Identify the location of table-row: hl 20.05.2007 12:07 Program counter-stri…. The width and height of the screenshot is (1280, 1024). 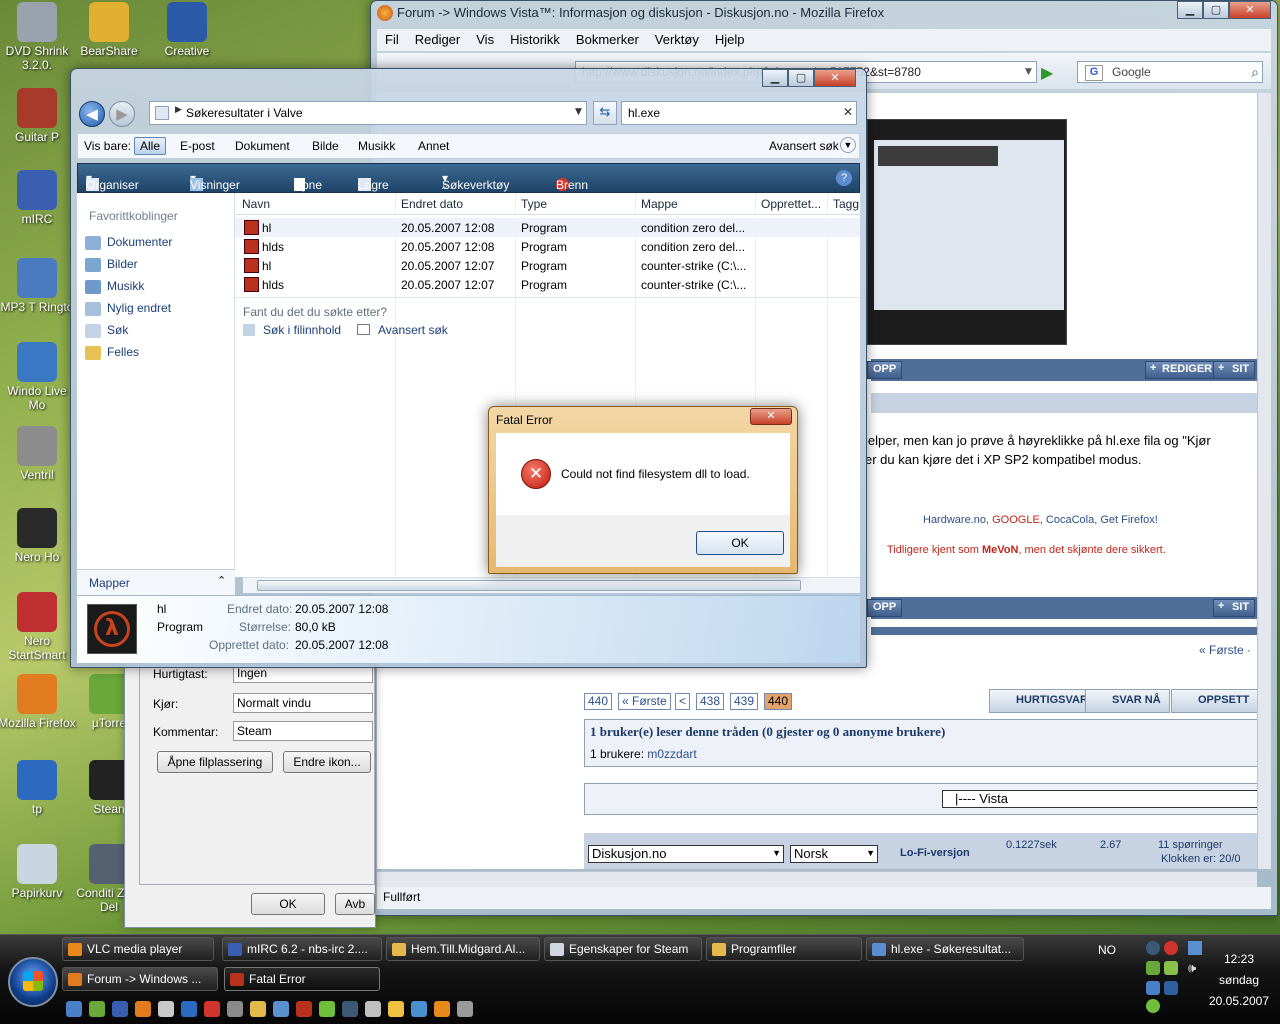
(547, 265).